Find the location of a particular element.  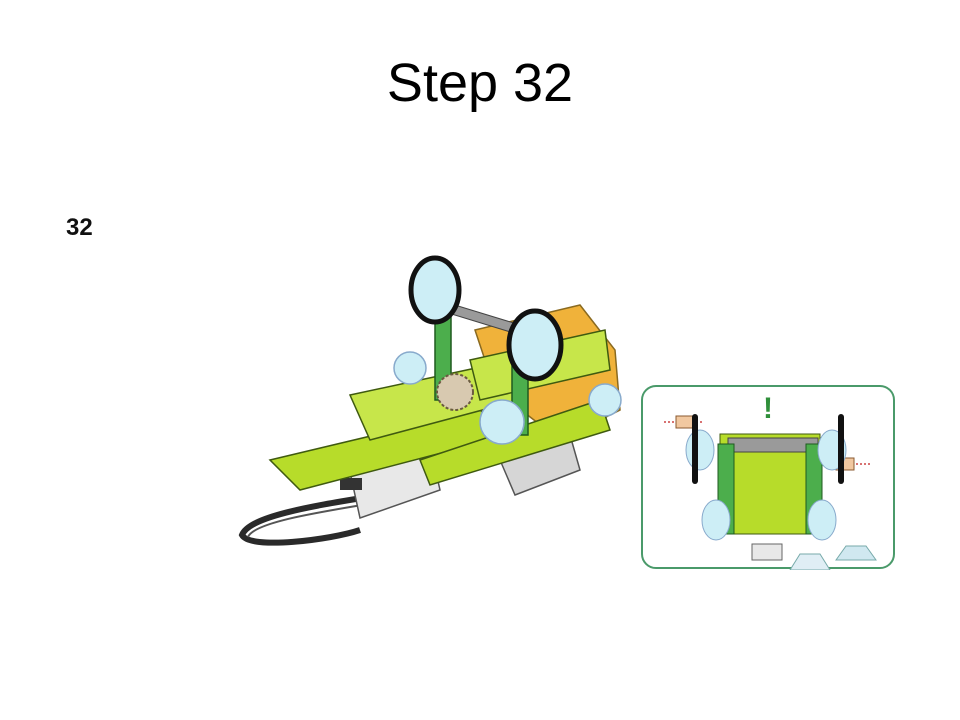

slide-title: Step 32 is located at coordinates (480, 83).